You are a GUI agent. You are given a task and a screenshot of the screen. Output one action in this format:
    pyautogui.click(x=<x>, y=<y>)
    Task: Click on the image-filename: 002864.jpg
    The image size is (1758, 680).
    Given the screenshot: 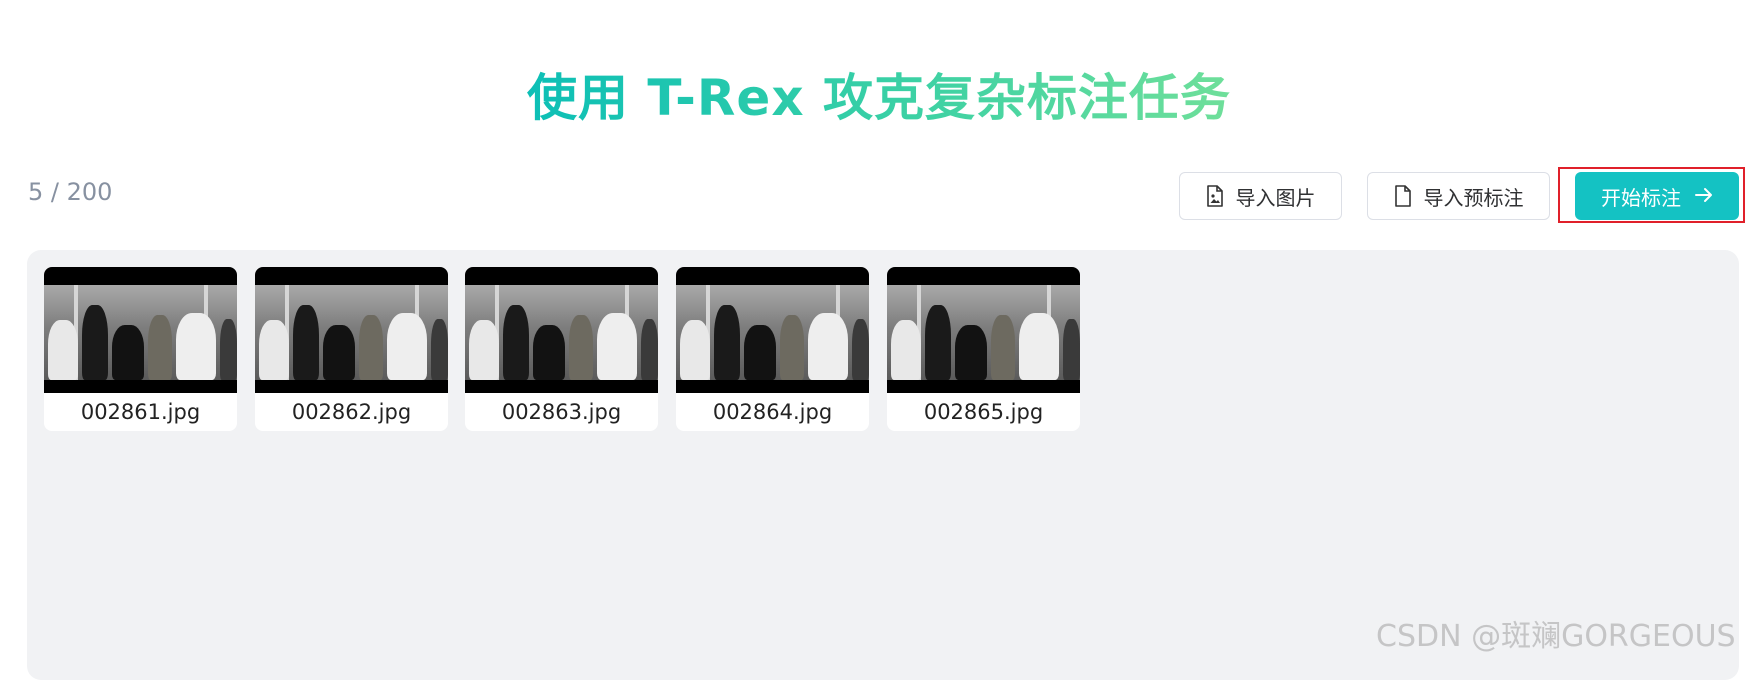 What is the action you would take?
    pyautogui.click(x=772, y=412)
    